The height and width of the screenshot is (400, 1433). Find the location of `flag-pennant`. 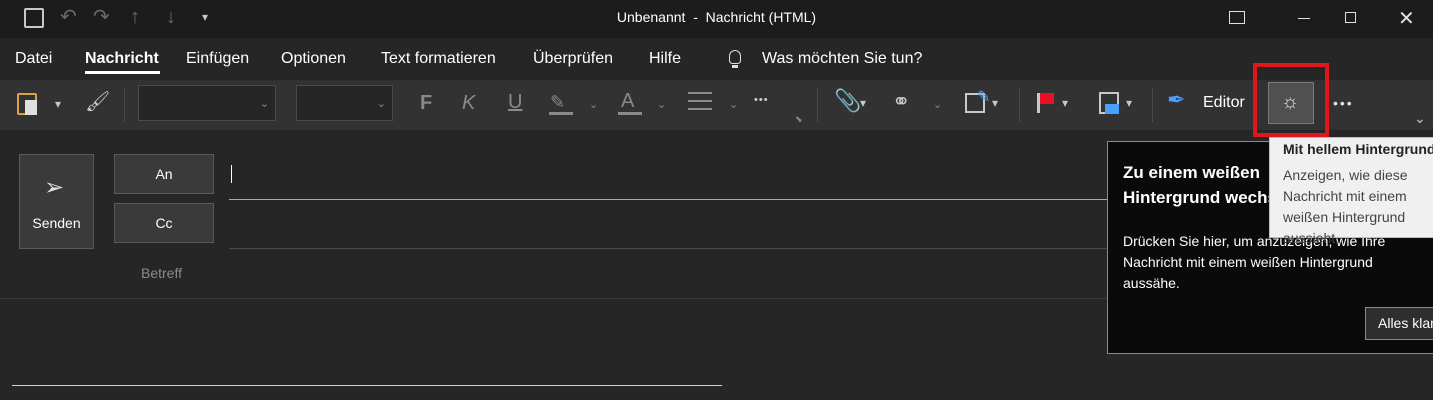

flag-pennant is located at coordinates (1047, 98).